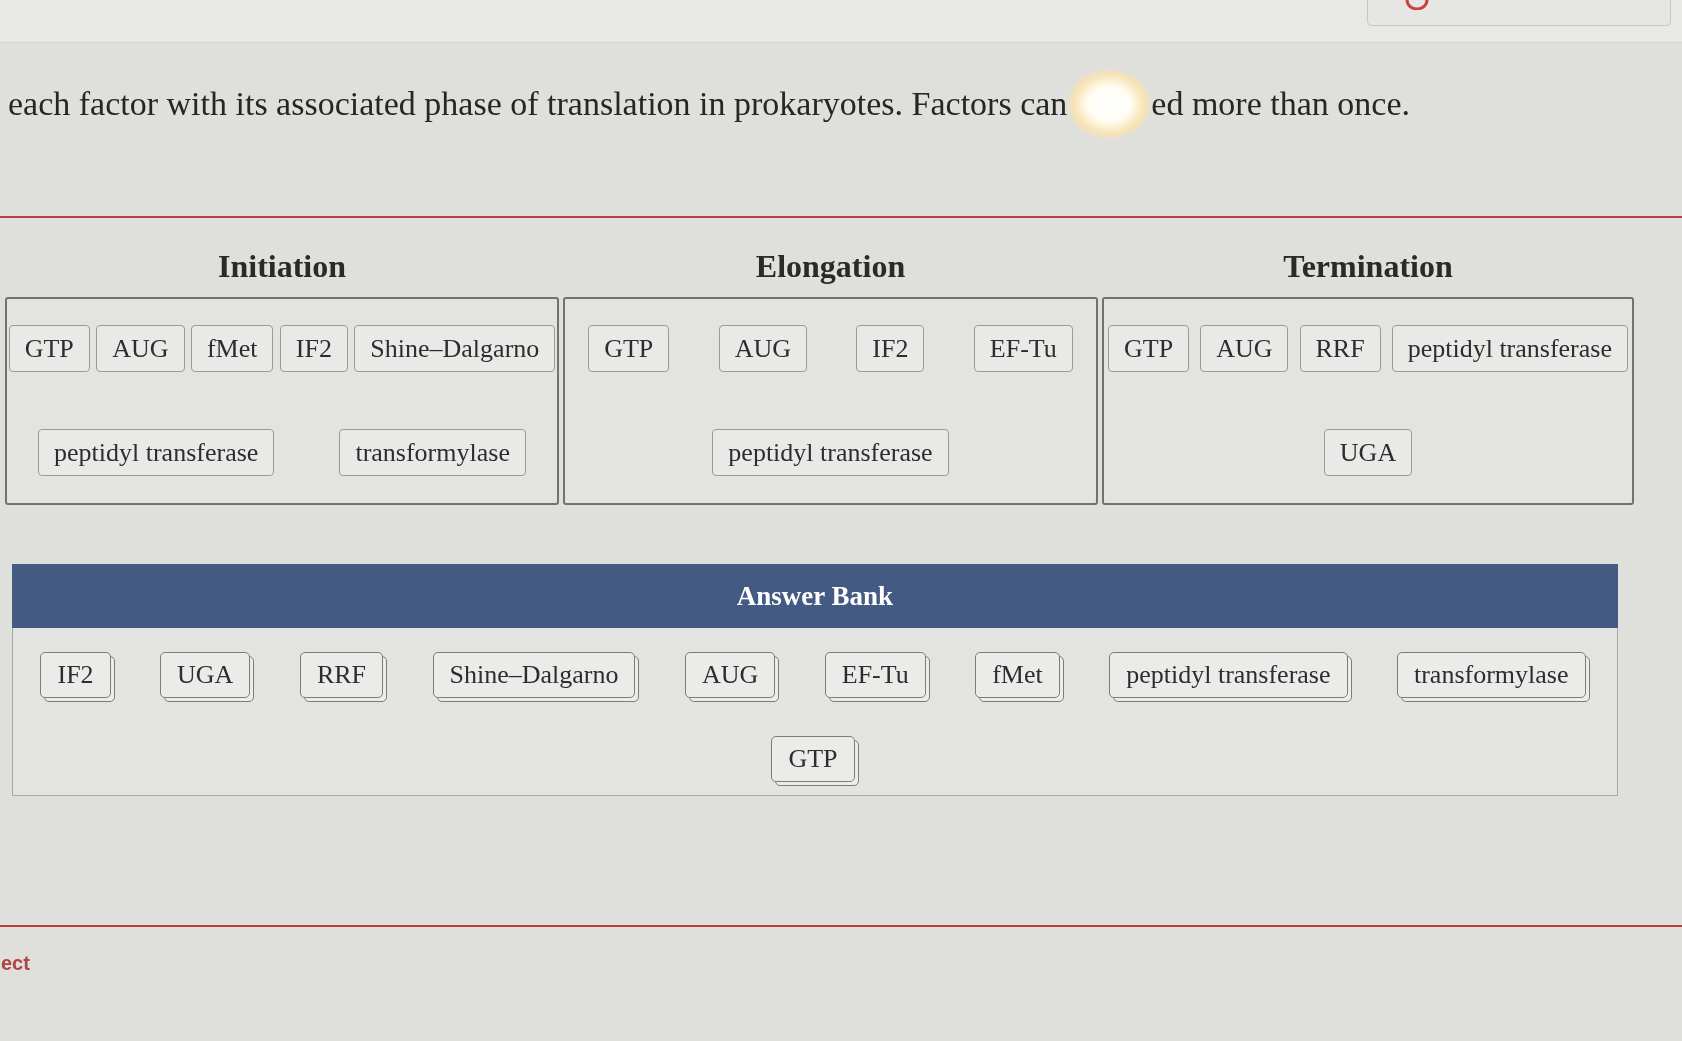 The height and width of the screenshot is (1041, 1682). I want to click on phase-heading: Termination, so click(1368, 266).